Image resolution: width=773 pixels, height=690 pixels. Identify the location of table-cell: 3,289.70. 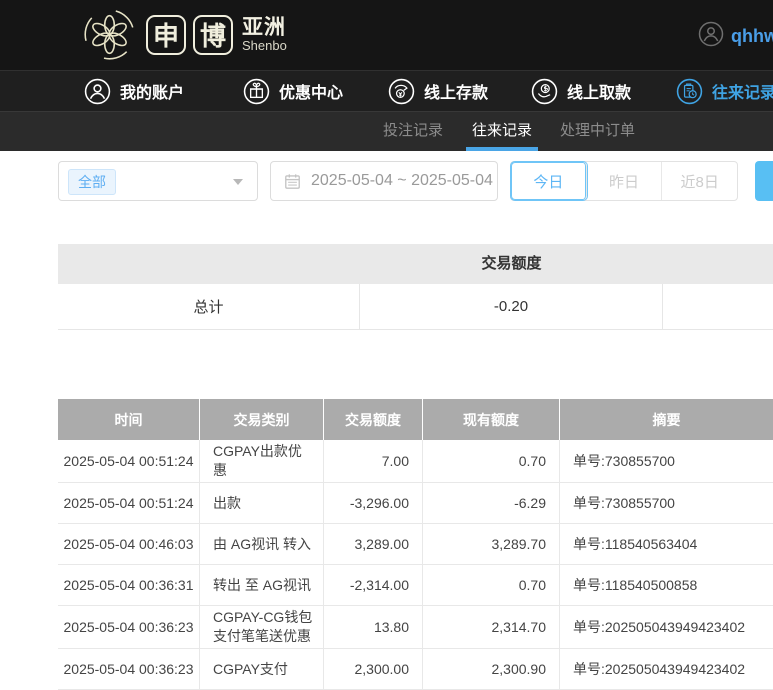
(491, 544).